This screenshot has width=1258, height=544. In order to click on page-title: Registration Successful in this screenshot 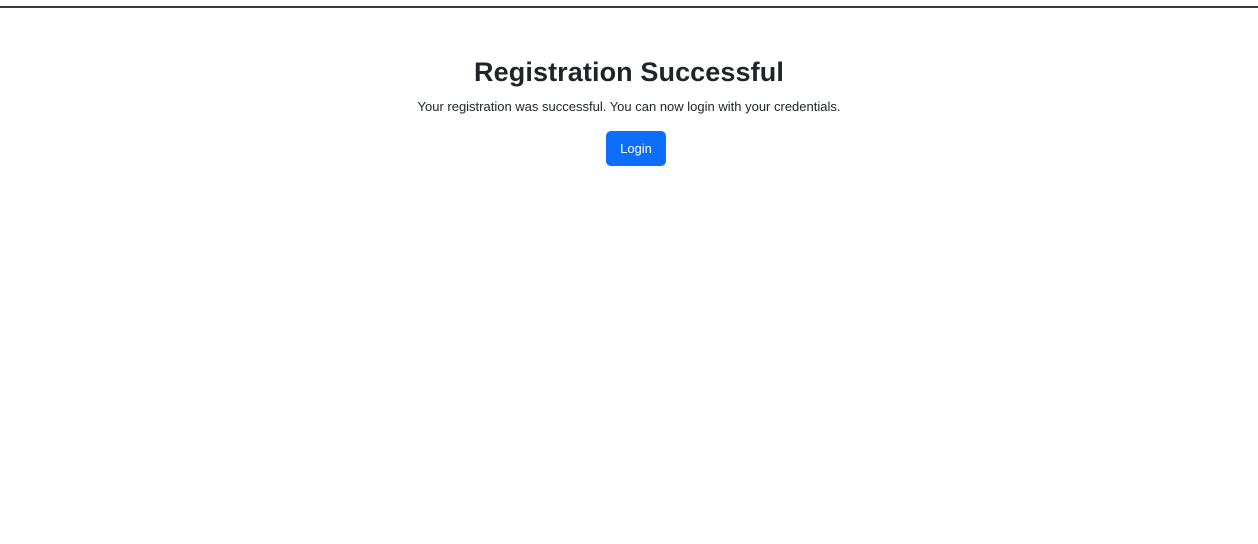, I will do `click(629, 72)`.